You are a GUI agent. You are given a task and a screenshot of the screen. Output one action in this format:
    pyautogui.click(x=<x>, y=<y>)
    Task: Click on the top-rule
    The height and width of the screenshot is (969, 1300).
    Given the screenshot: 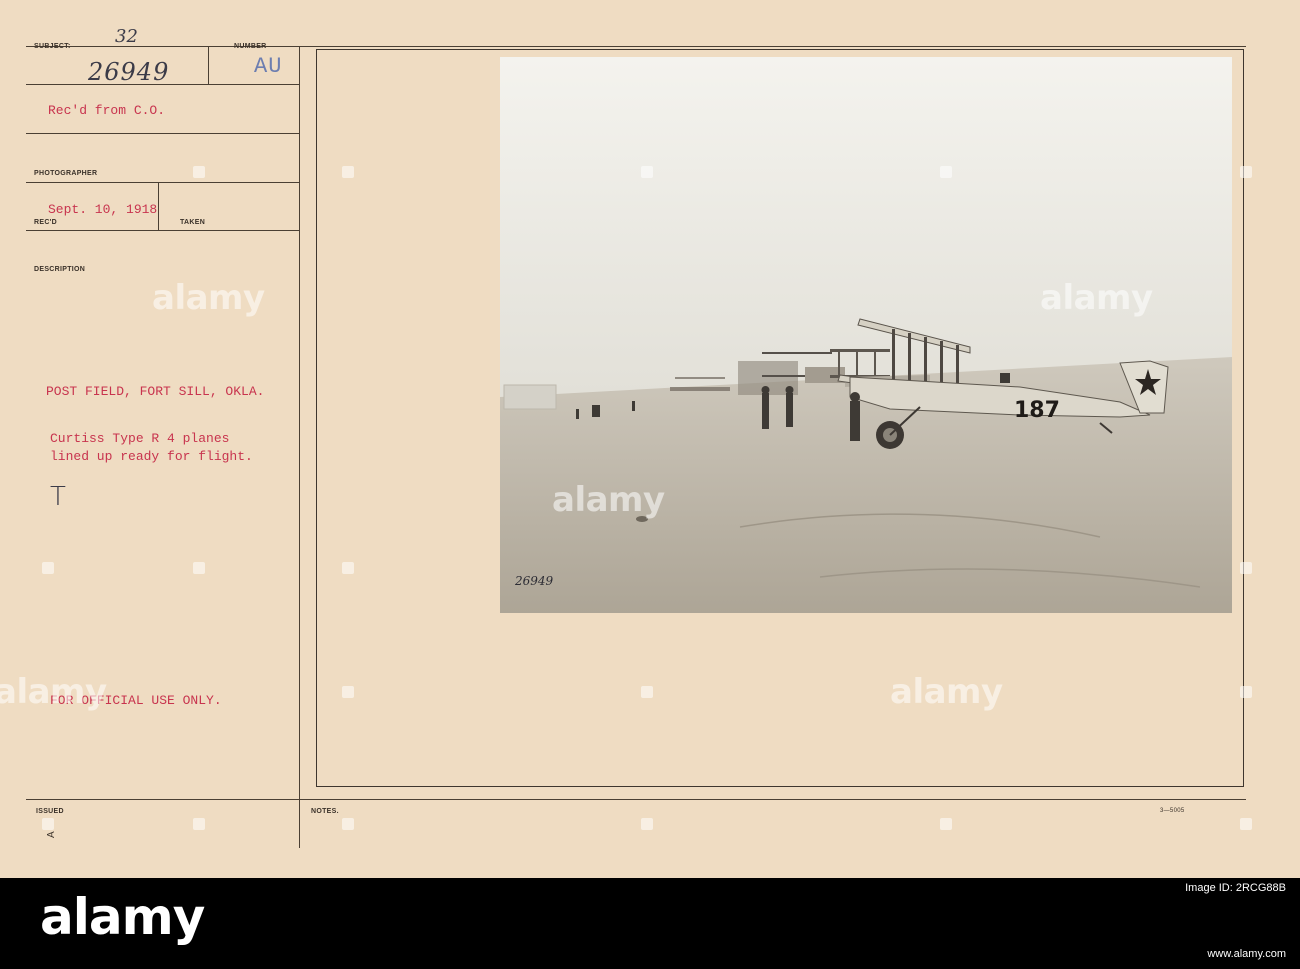 What is the action you would take?
    pyautogui.click(x=636, y=46)
    